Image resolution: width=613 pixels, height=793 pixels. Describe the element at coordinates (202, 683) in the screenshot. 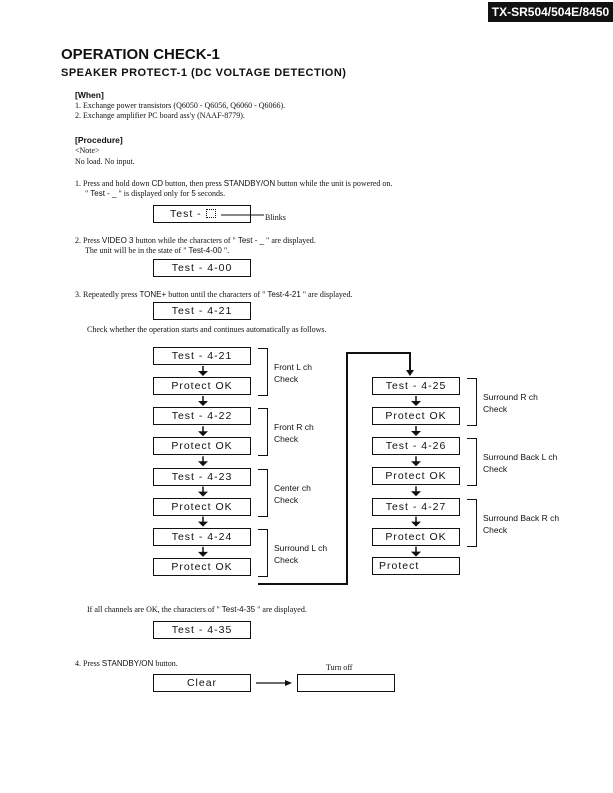

I see `display-clear: Clear` at that location.